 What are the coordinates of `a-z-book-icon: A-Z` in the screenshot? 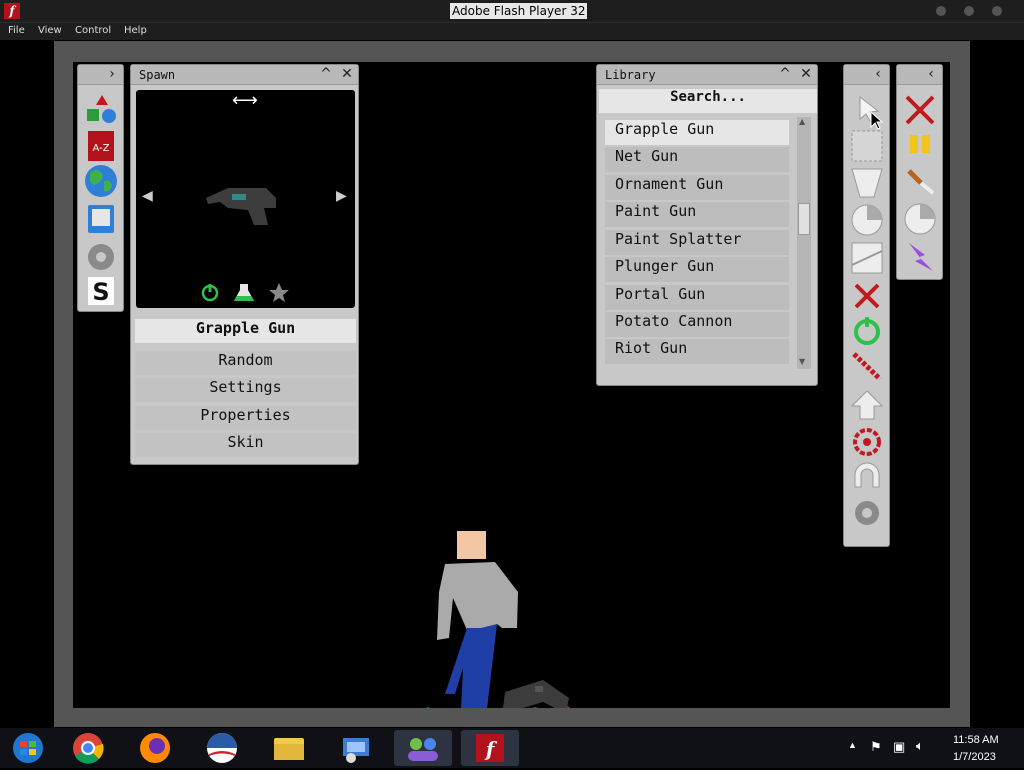 It's located at (101, 146).